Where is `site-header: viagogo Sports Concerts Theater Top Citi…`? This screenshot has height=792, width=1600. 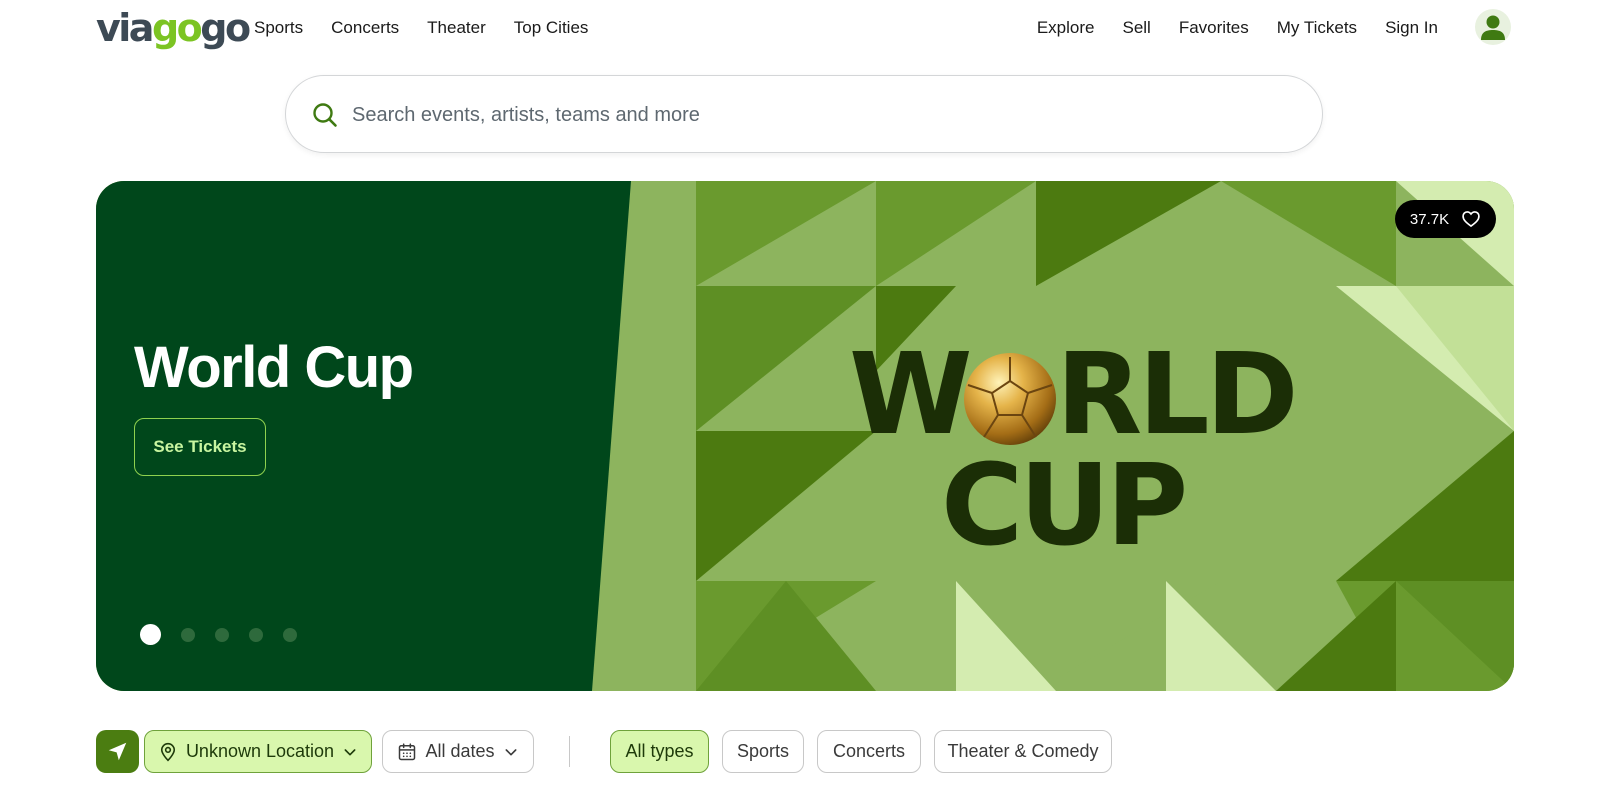
site-header: viagogo Sports Concerts Theater Top Citi… is located at coordinates (800, 28).